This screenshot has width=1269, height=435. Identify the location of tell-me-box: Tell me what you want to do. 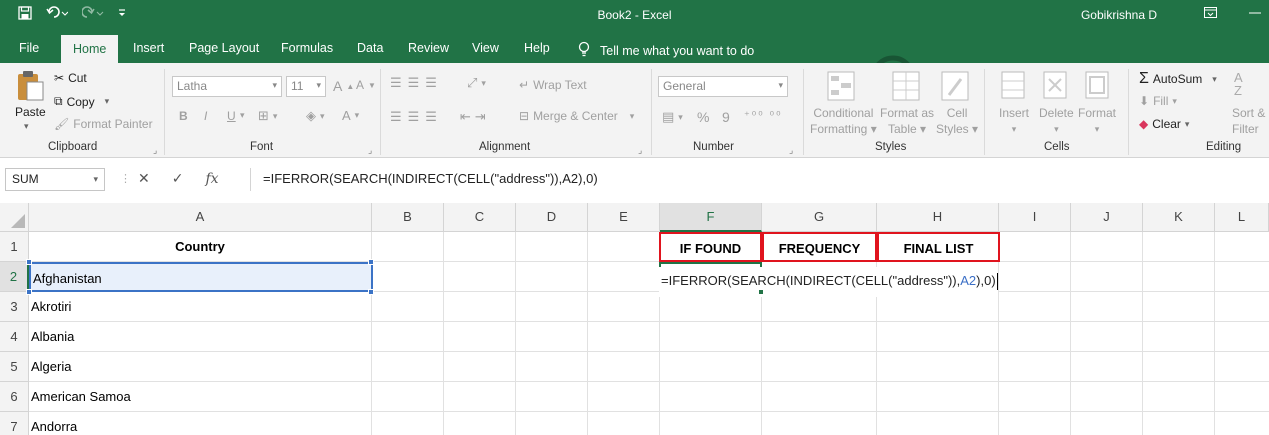
(666, 50).